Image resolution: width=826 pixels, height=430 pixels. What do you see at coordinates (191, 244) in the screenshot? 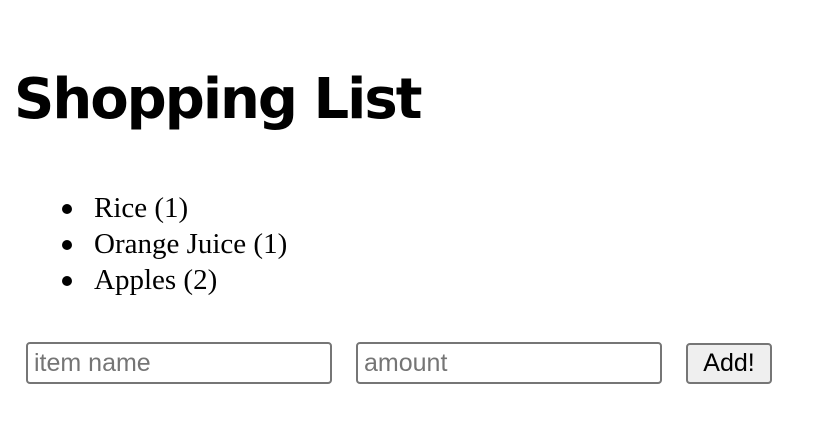
I see `list-item-label: Orange Juice (1)` at bounding box center [191, 244].